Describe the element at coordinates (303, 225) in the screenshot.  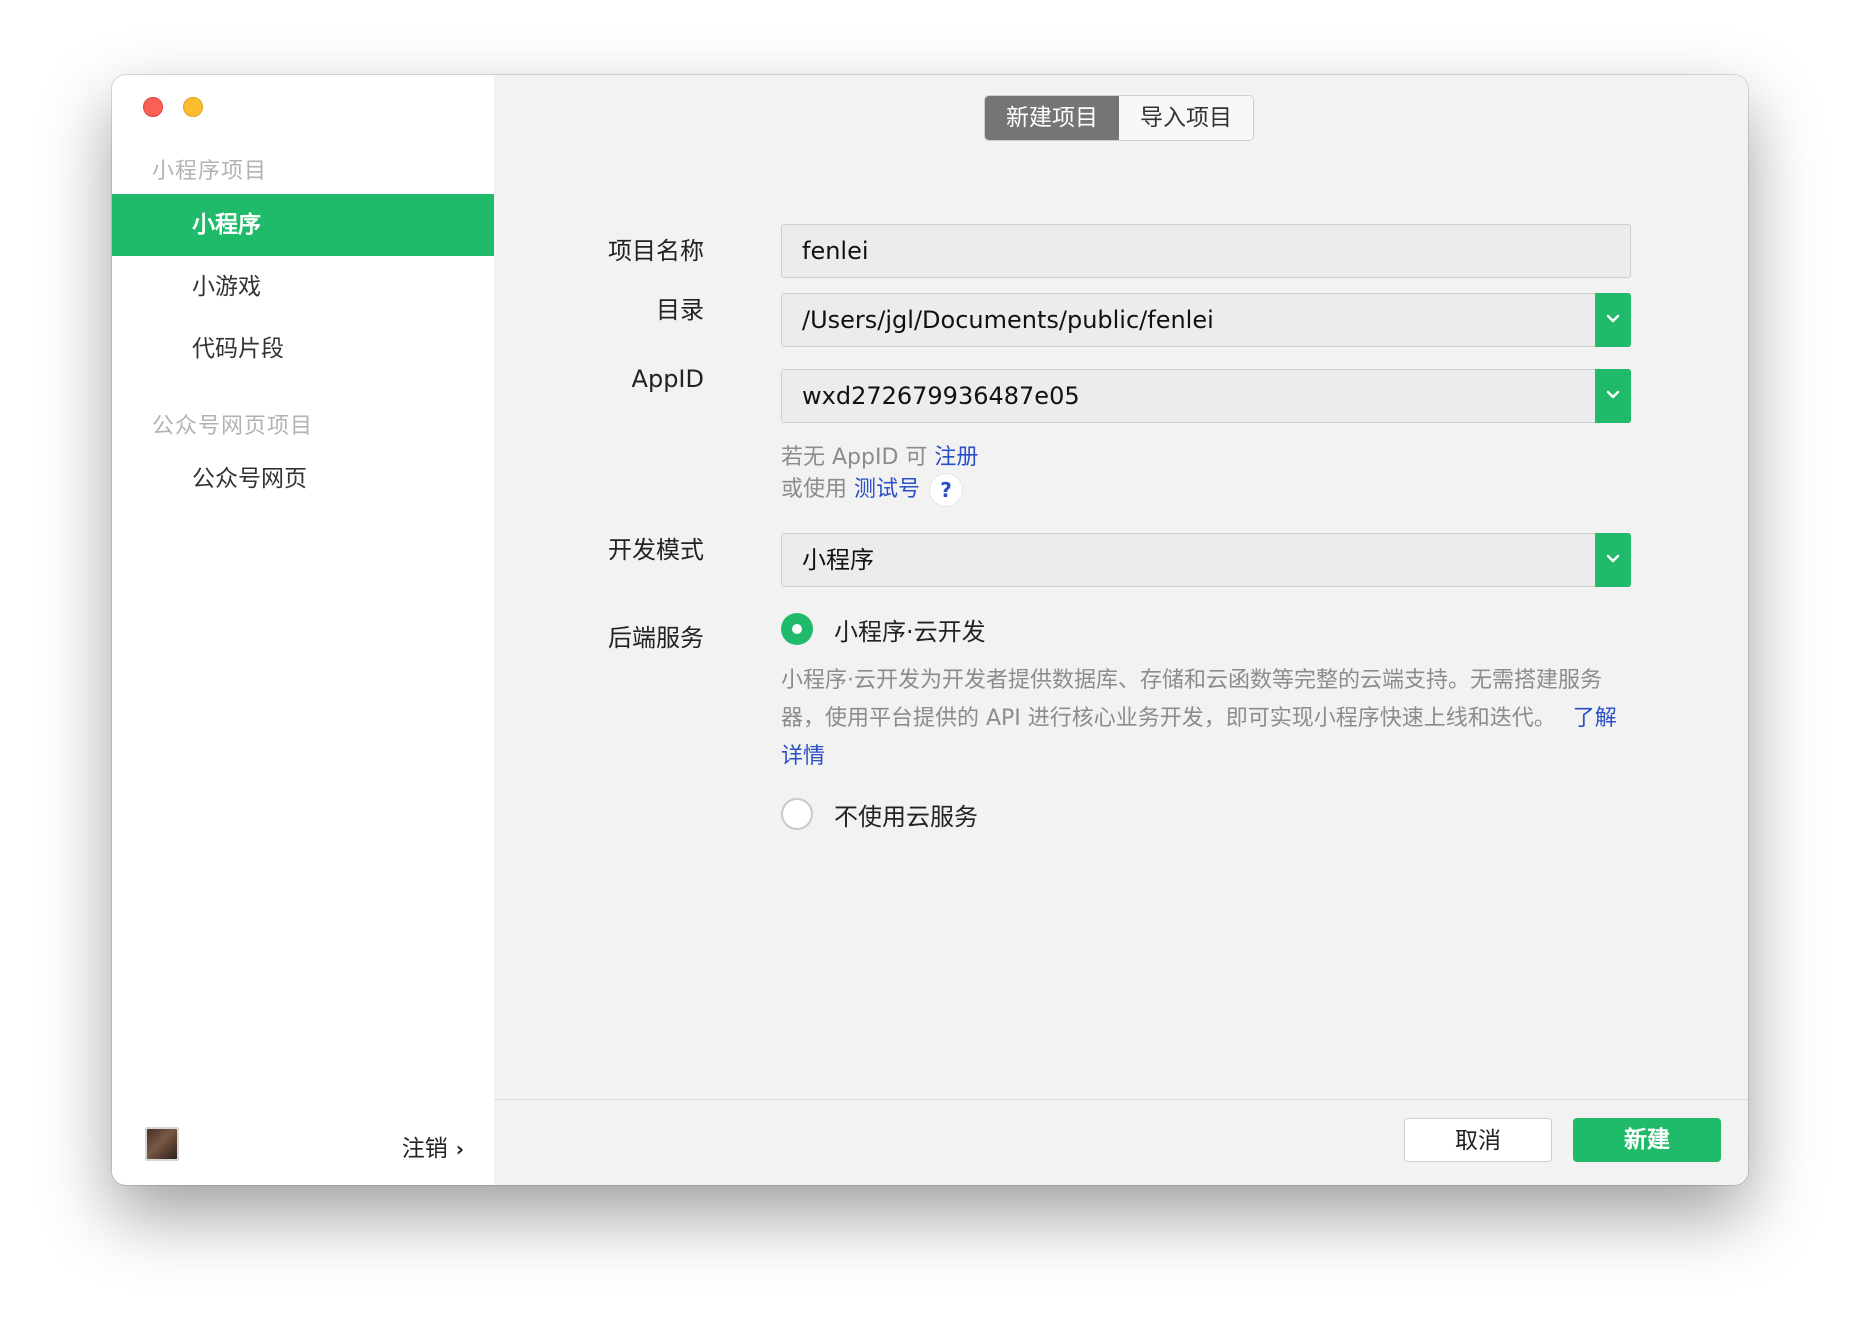
I see `sidebar-item-miniprogram: 小程序` at that location.